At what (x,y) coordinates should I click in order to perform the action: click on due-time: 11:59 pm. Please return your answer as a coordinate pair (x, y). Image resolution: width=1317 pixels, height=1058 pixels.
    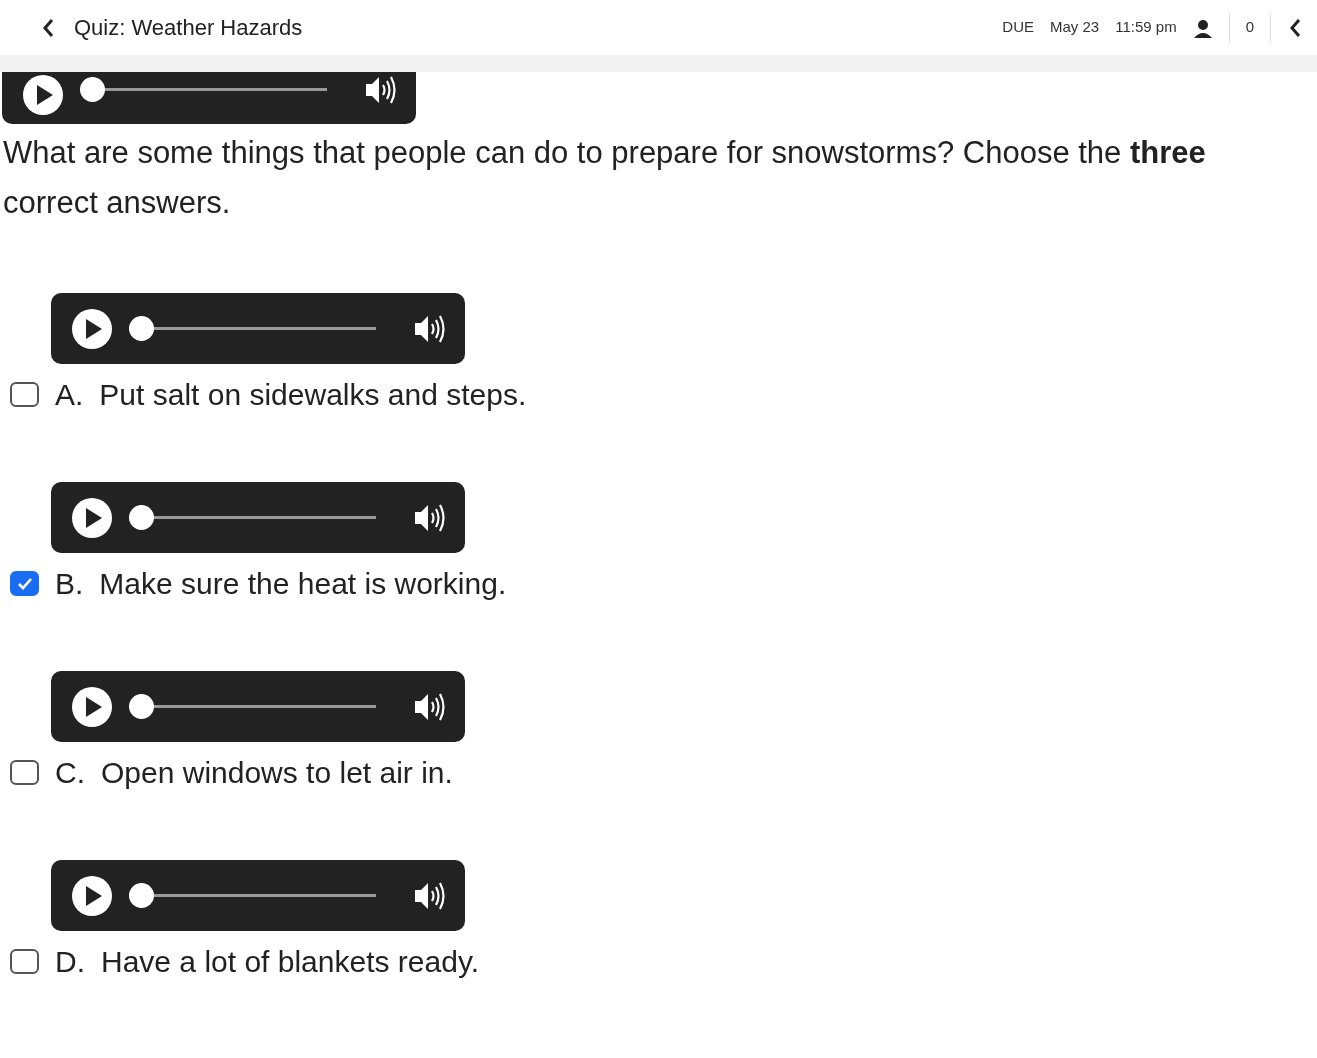
    Looking at the image, I should click on (1146, 27).